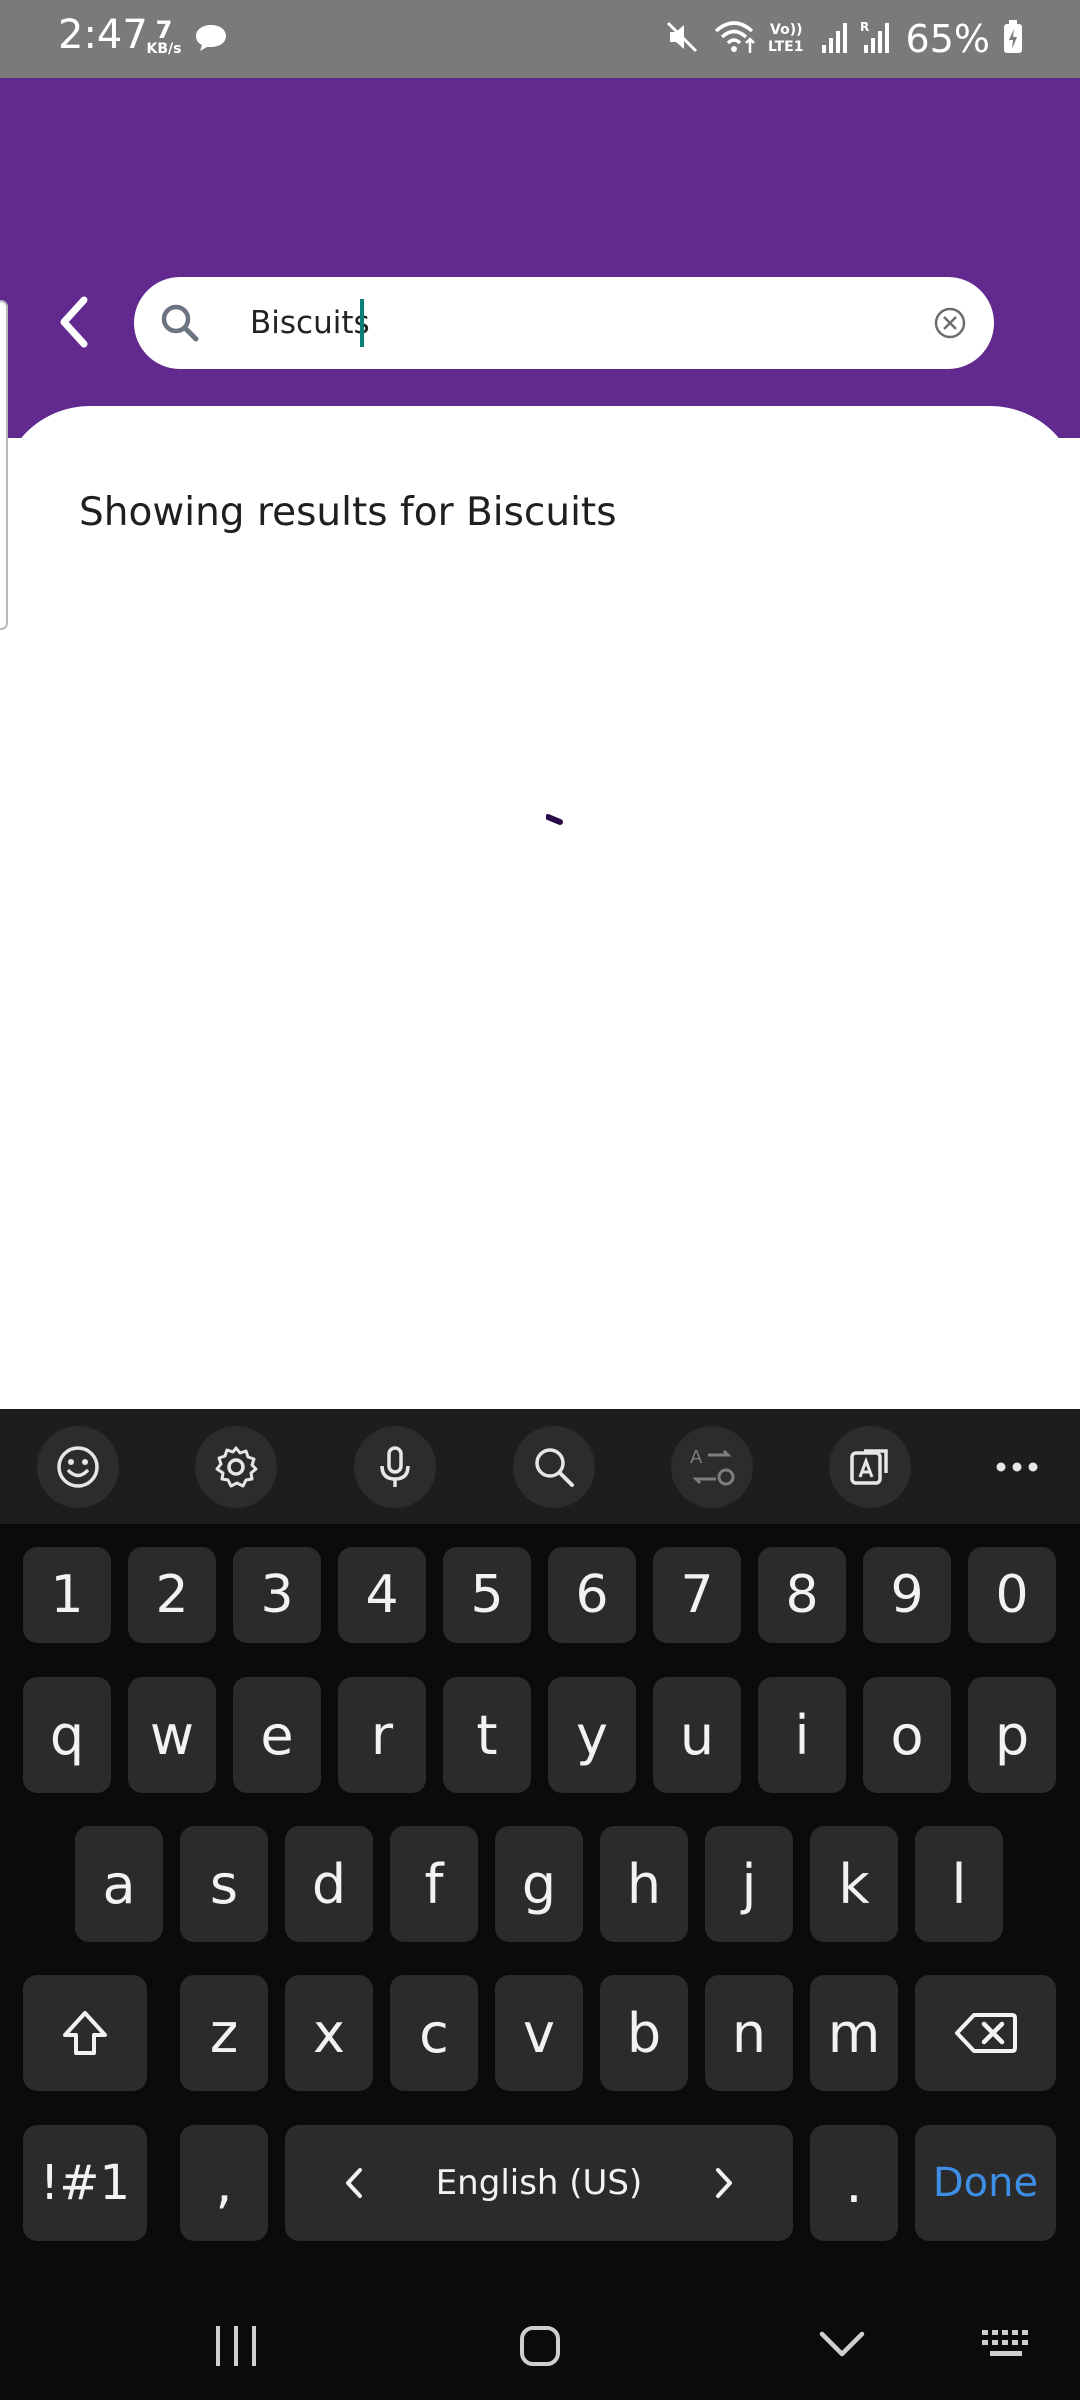 This screenshot has width=1080, height=2400. I want to click on shift-key, so click(85, 2033).